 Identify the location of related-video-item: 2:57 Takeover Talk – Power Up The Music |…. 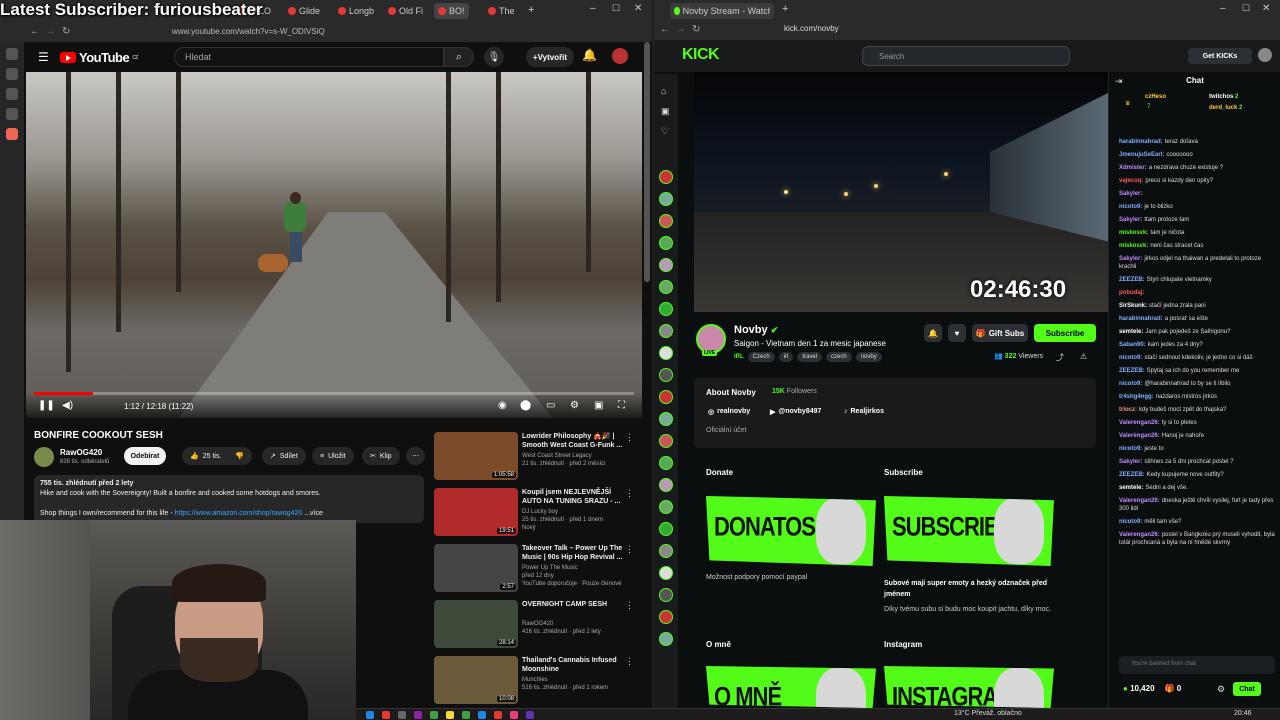
(534, 572).